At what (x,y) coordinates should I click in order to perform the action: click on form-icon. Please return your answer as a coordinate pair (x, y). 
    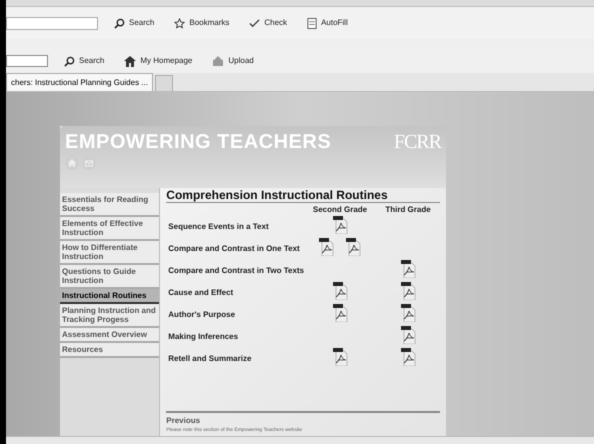
    Looking at the image, I should click on (312, 23).